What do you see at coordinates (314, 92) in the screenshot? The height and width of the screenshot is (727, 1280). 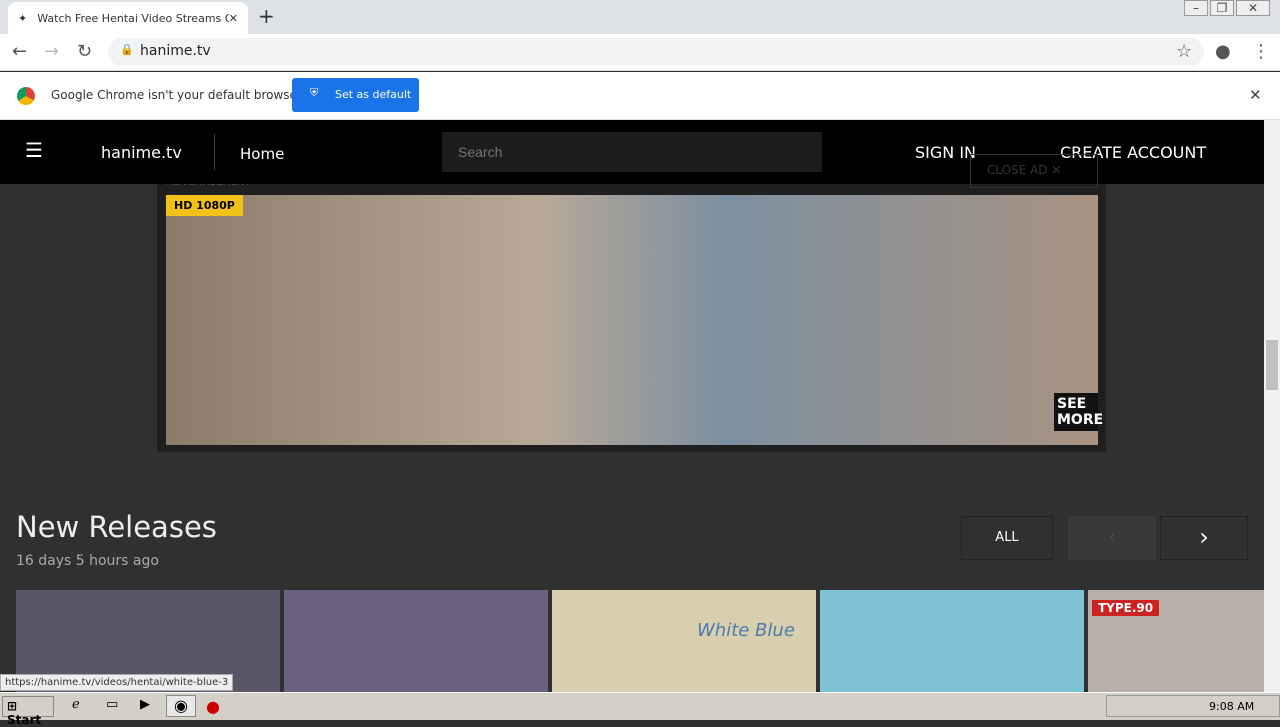 I see `shield-icon: ⛨` at bounding box center [314, 92].